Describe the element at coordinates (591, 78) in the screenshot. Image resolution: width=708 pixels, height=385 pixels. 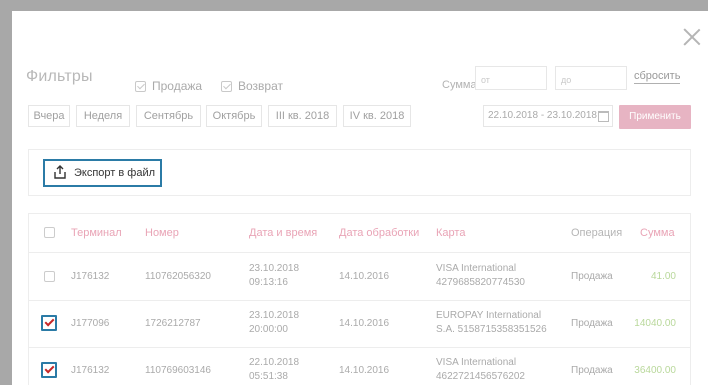
I see `sum-to-input: до` at that location.